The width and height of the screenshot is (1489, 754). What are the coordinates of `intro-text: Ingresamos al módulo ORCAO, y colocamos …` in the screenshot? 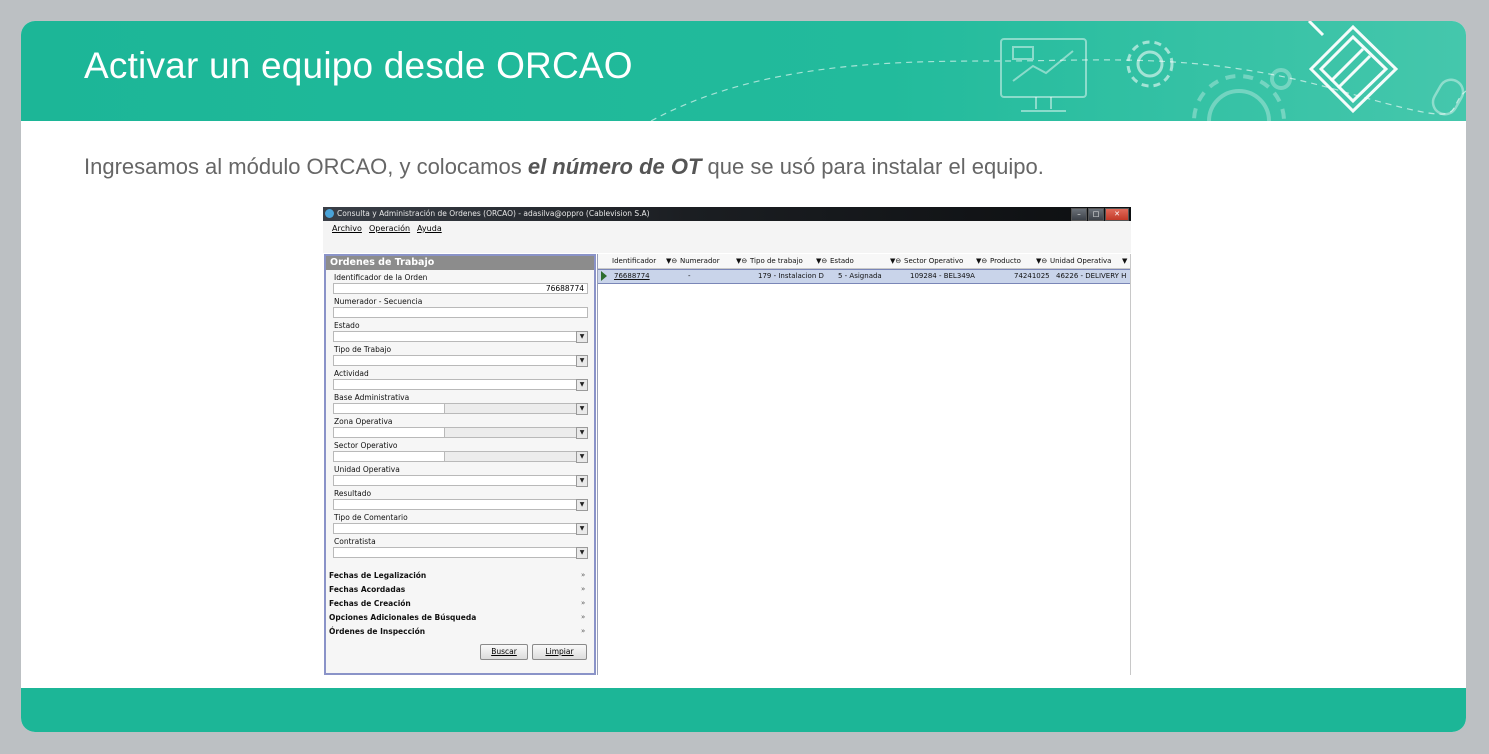 It's located at (564, 167).